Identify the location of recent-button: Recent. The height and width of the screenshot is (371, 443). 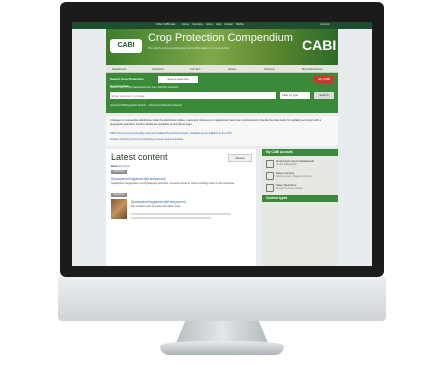
(240, 158).